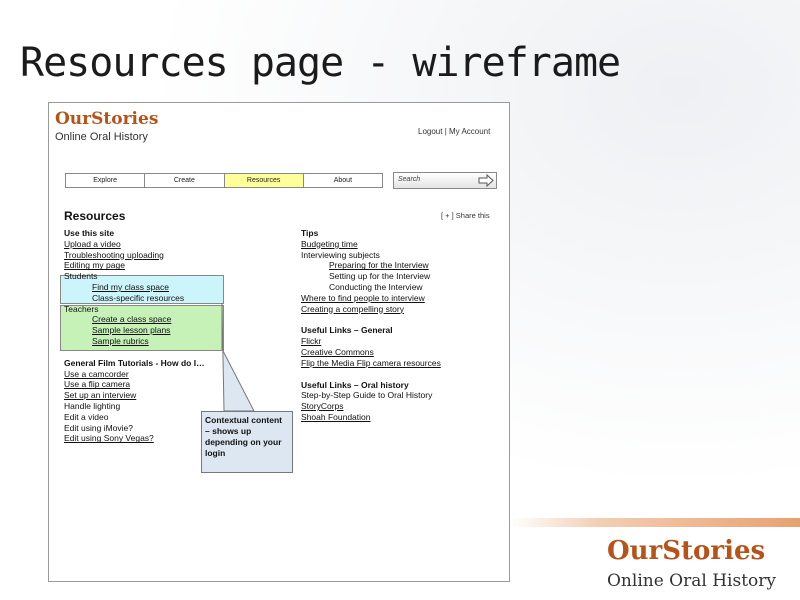 This screenshot has height=600, width=800. What do you see at coordinates (238, 357) in the screenshot?
I see `callout-pointer` at bounding box center [238, 357].